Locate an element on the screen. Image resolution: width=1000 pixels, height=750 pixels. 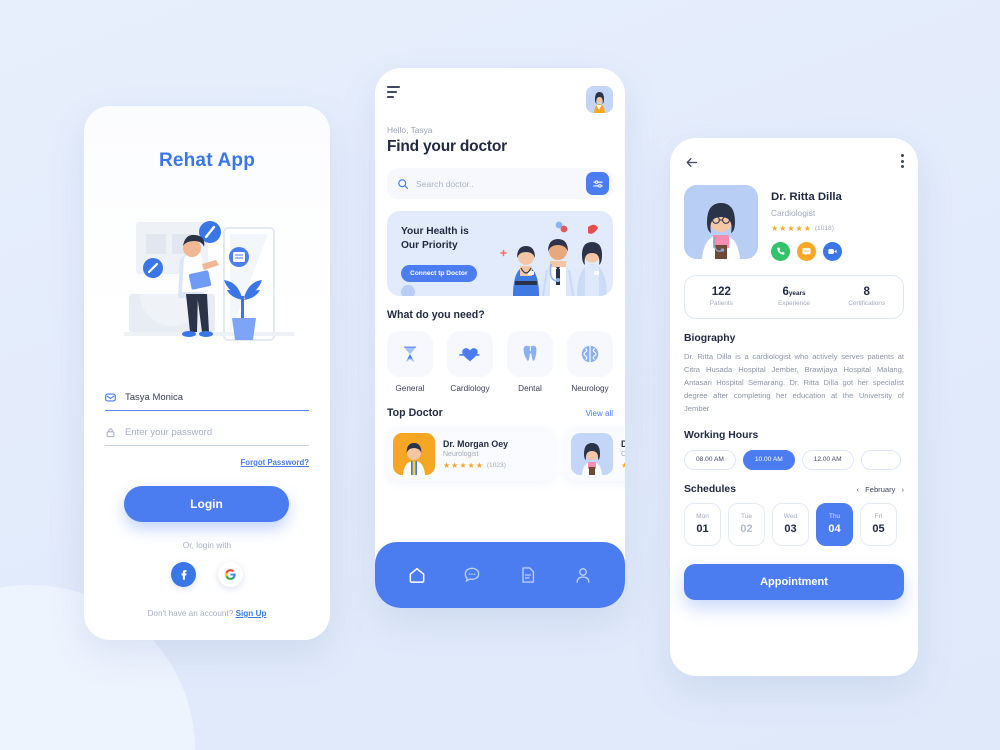
day-name: Tue is located at coordinates (746, 517).